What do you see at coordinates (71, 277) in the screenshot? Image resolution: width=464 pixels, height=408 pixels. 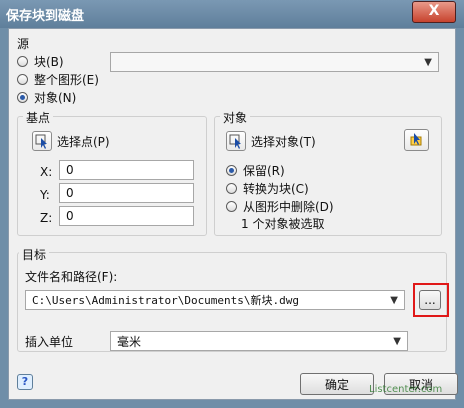 I see `file-path-label: 文件名和路径(F):` at bounding box center [71, 277].